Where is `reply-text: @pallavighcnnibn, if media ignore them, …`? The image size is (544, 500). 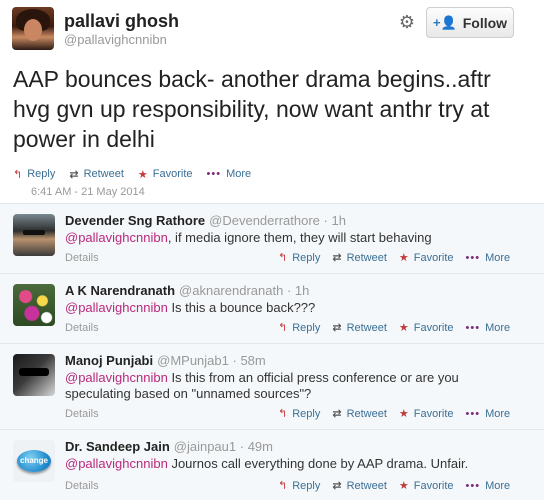
reply-text: @pallavighcnnibn, if media ignore them, … is located at coordinates (248, 237).